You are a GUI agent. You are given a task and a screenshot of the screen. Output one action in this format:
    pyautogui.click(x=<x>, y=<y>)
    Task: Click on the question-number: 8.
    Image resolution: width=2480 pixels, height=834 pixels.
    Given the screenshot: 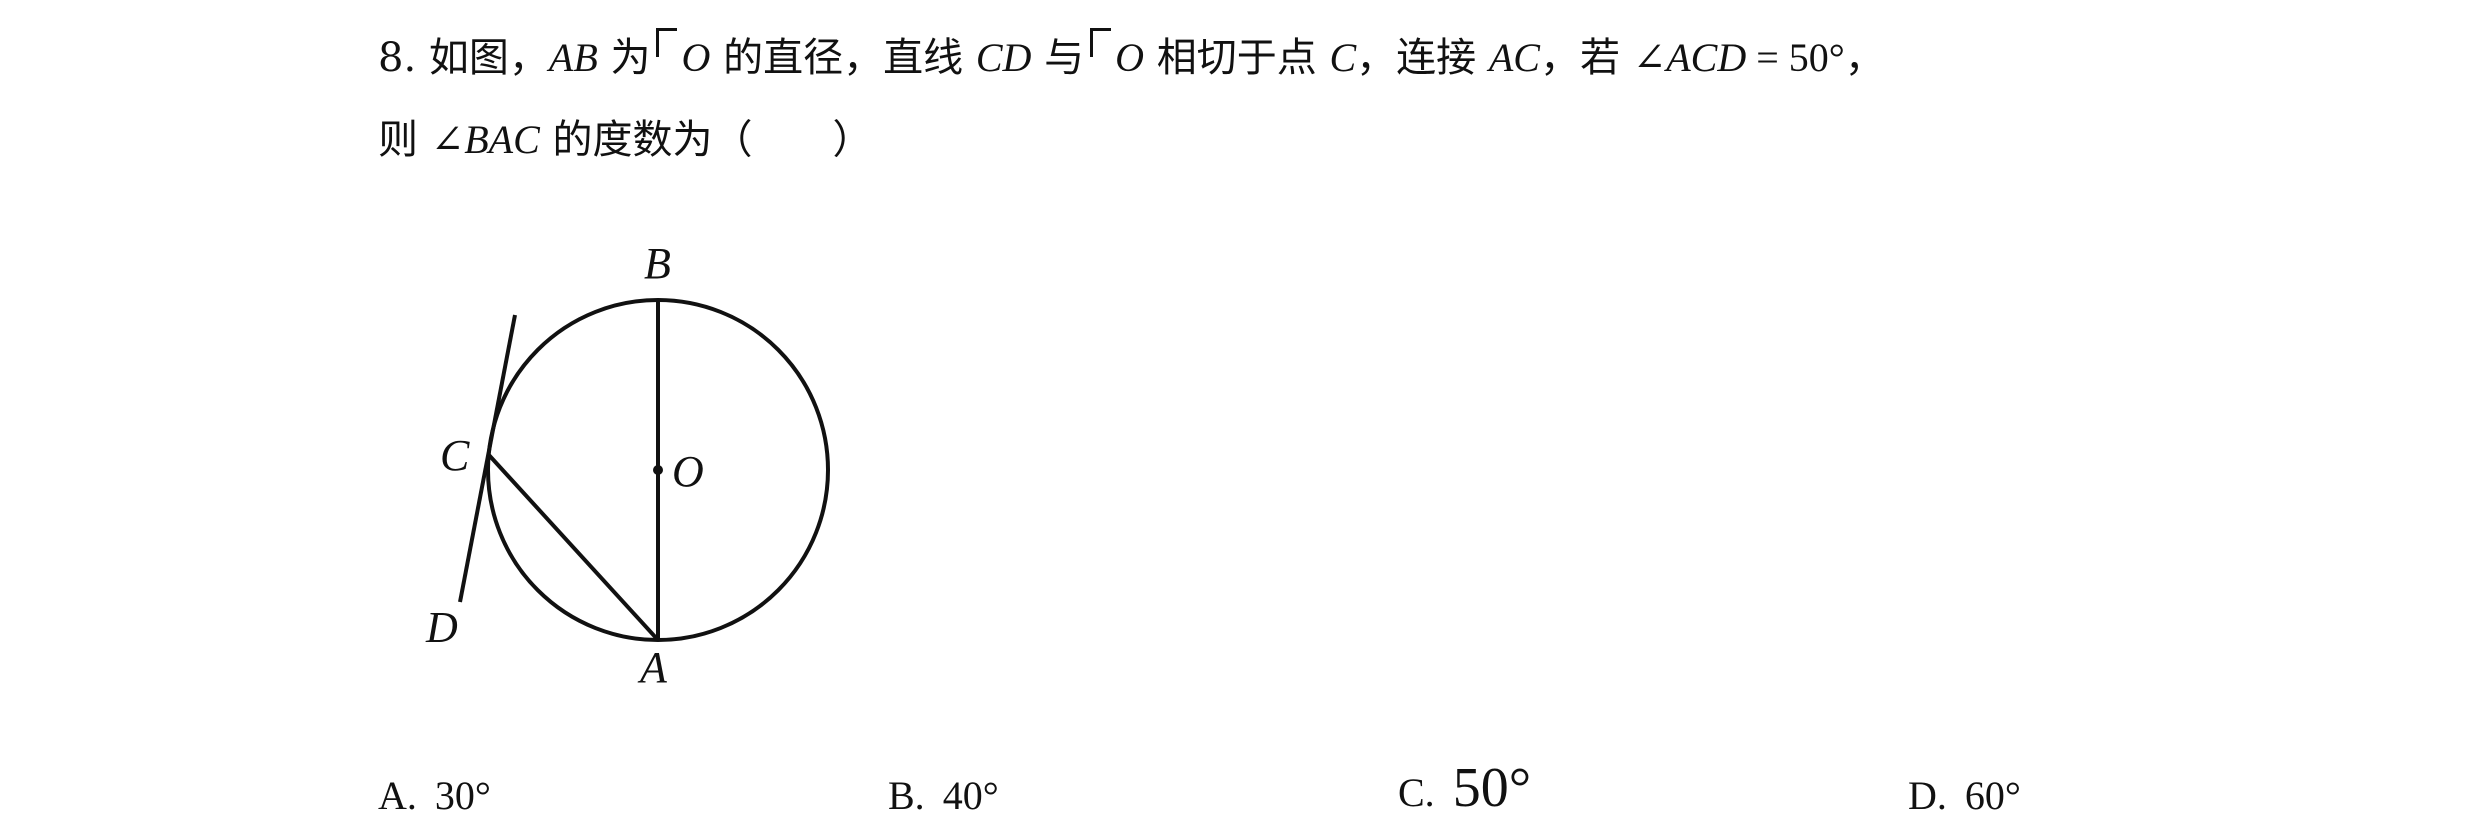 What is the action you would take?
    pyautogui.click(x=397, y=58)
    